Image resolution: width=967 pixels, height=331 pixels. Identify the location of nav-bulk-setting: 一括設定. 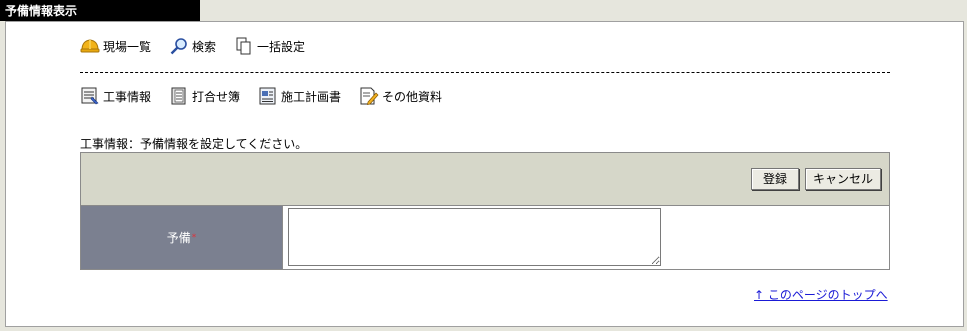
(269, 46).